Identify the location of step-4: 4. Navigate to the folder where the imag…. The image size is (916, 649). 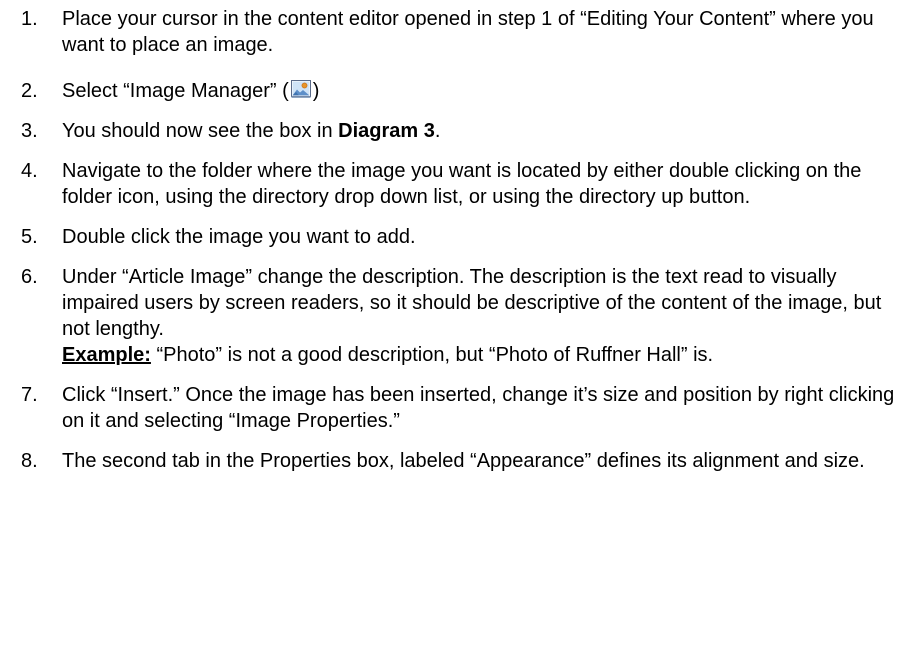
(458, 184).